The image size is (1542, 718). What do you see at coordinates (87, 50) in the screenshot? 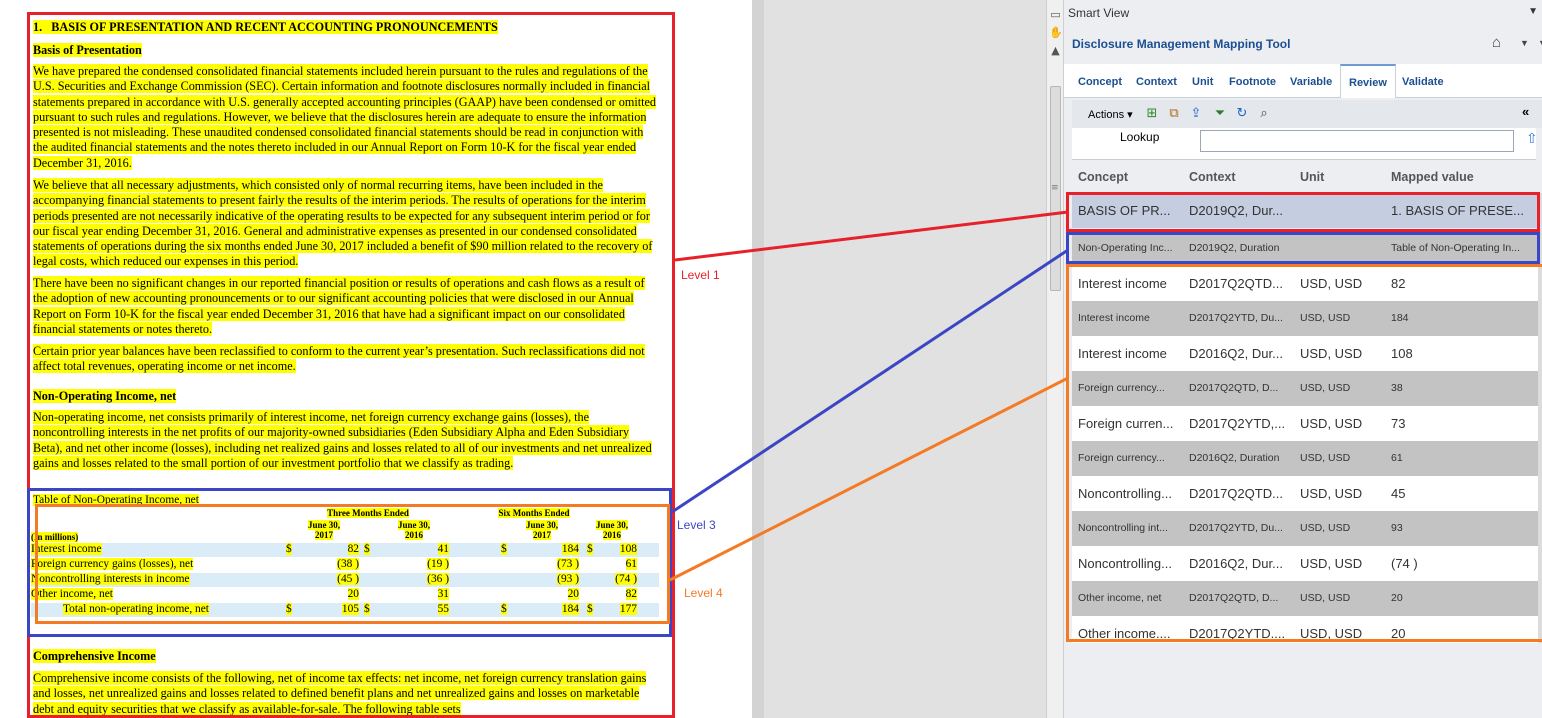
I see `basis-heading: Basis of Presentation` at bounding box center [87, 50].